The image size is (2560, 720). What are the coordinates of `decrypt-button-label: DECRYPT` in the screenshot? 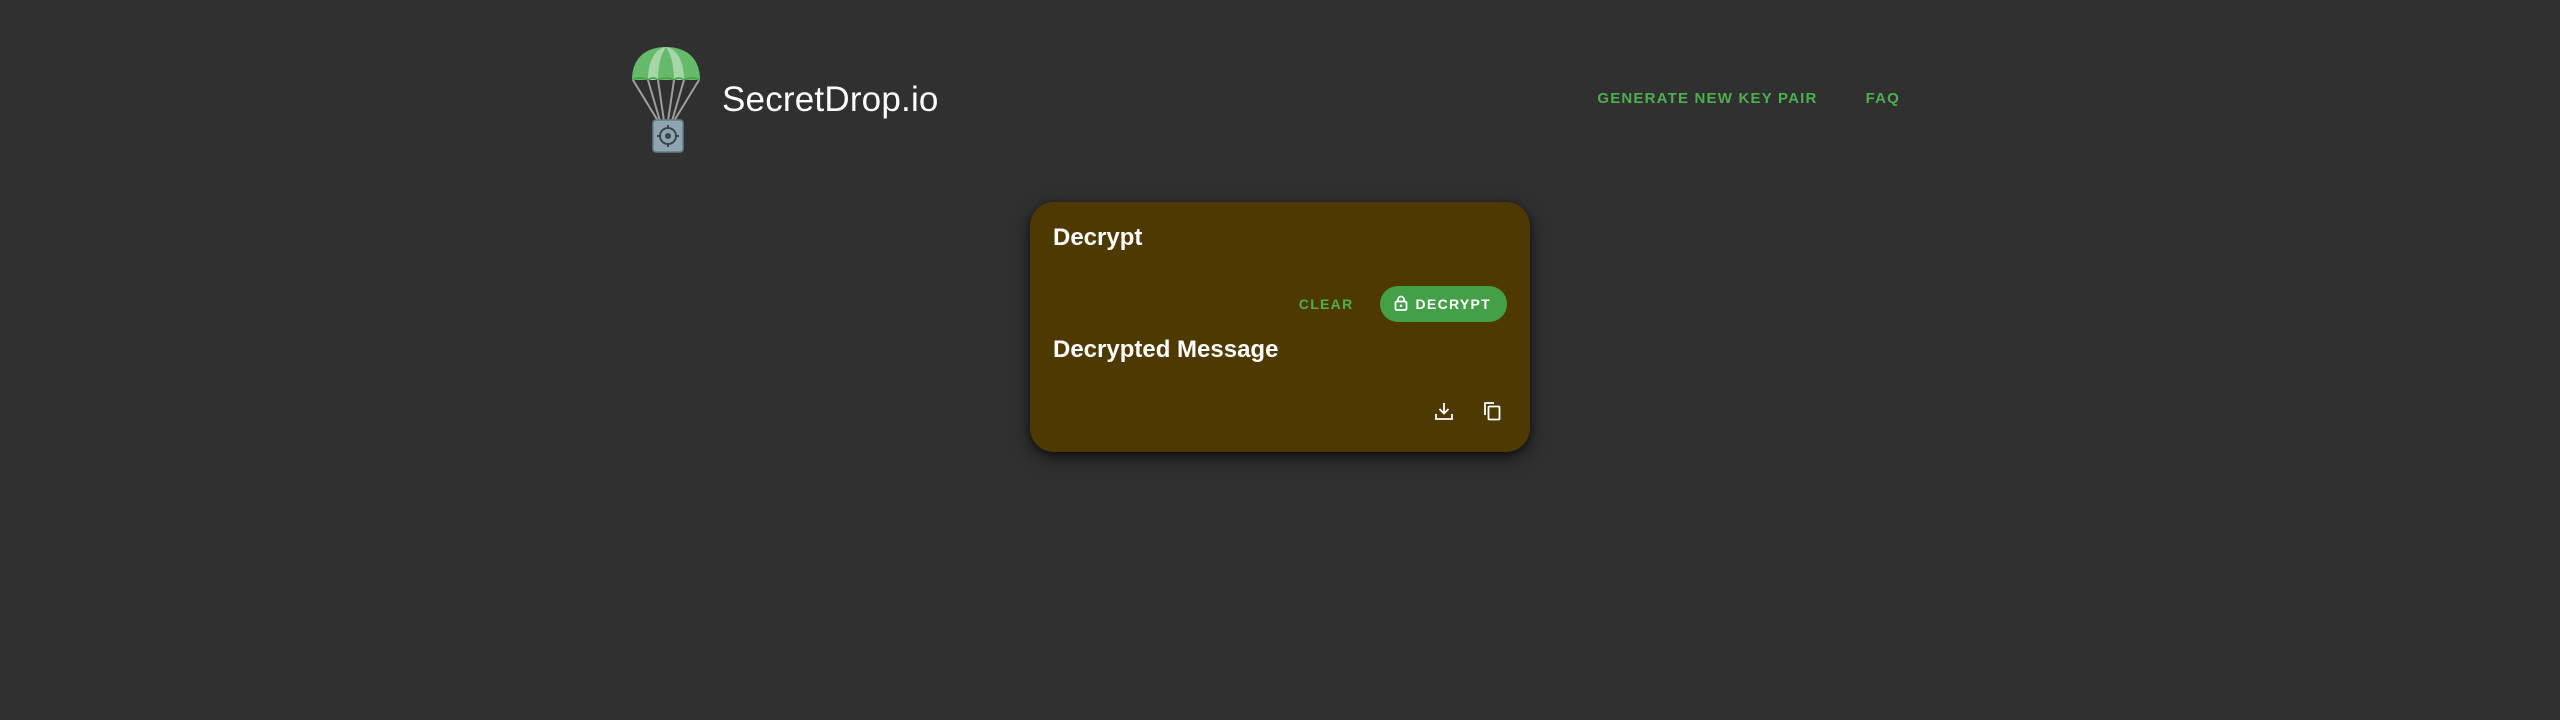 It's located at (1453, 304).